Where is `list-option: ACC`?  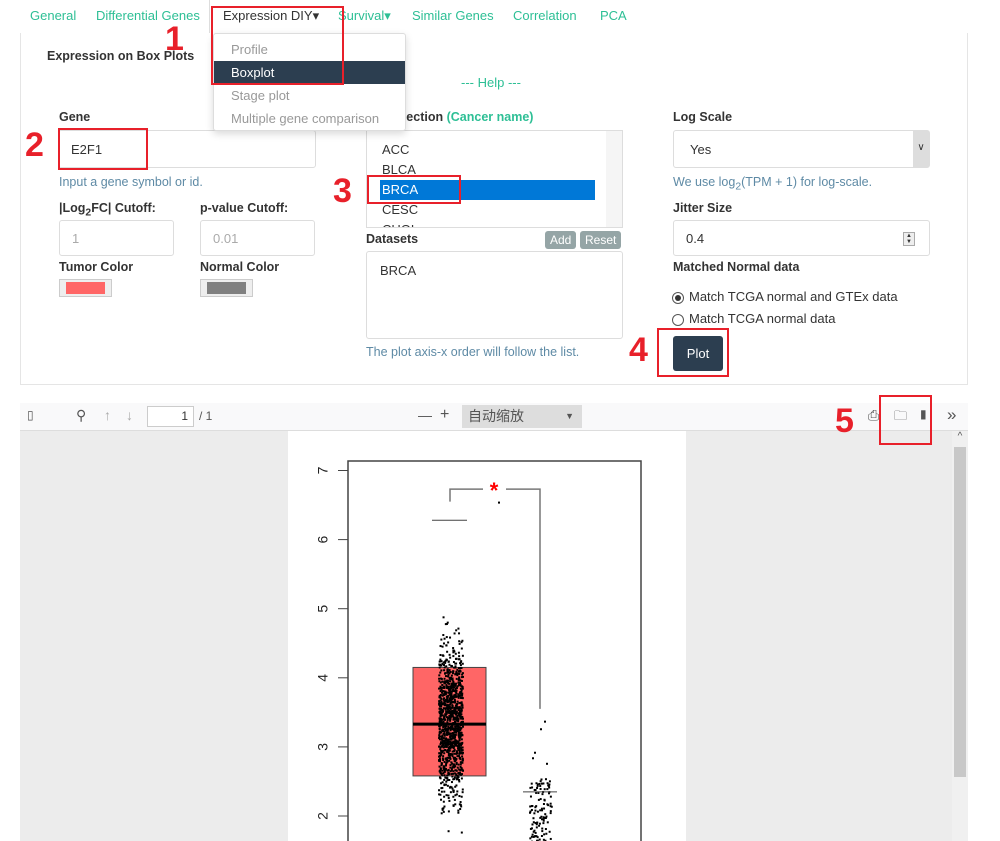
list-option: ACC is located at coordinates (494, 150).